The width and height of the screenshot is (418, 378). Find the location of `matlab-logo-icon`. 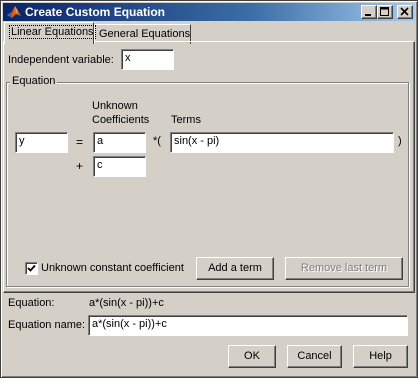

matlab-logo-icon is located at coordinates (14, 12).